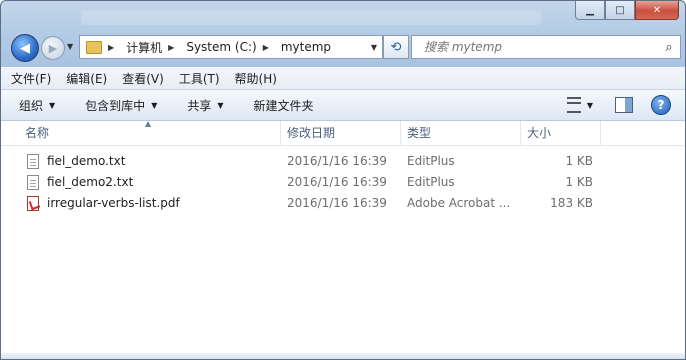 The image size is (686, 360). I want to click on breadcrumb-folder: mytemp, so click(306, 47).